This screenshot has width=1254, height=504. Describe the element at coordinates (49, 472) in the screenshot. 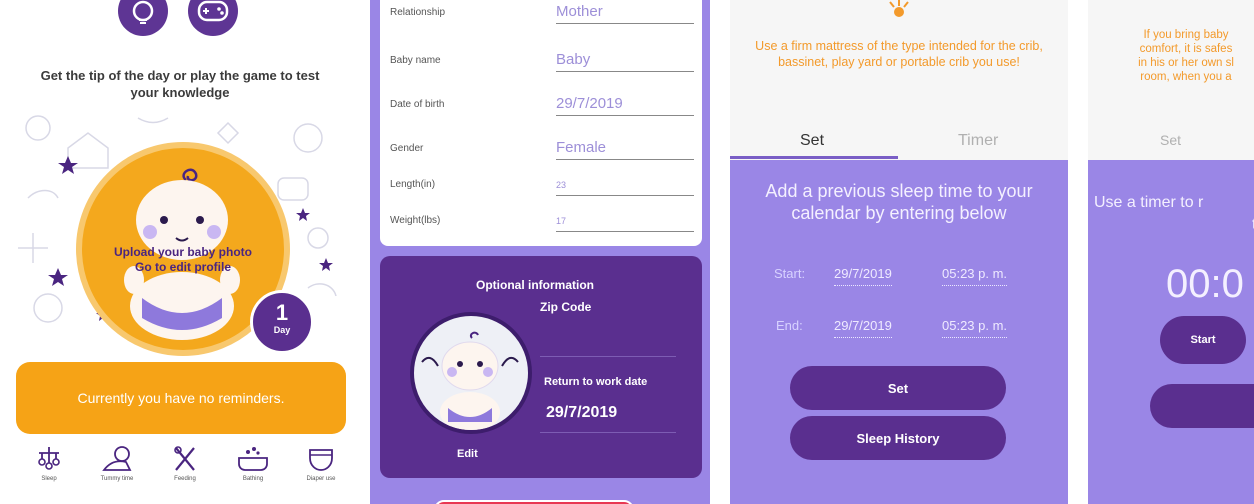

I see `nav-item-sleep: Sleep` at that location.